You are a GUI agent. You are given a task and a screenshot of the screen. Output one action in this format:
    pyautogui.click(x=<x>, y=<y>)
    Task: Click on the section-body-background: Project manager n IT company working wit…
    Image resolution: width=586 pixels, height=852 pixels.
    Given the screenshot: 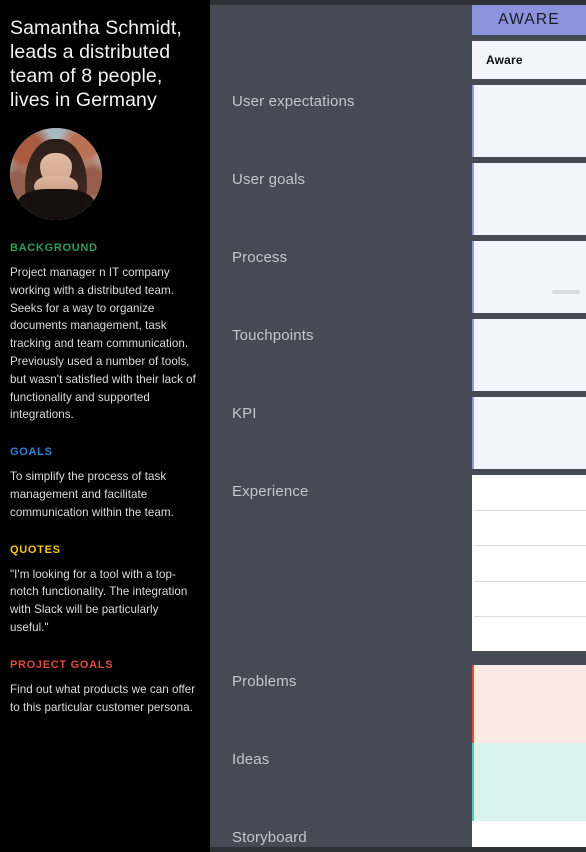 What is the action you would take?
    pyautogui.click(x=103, y=344)
    